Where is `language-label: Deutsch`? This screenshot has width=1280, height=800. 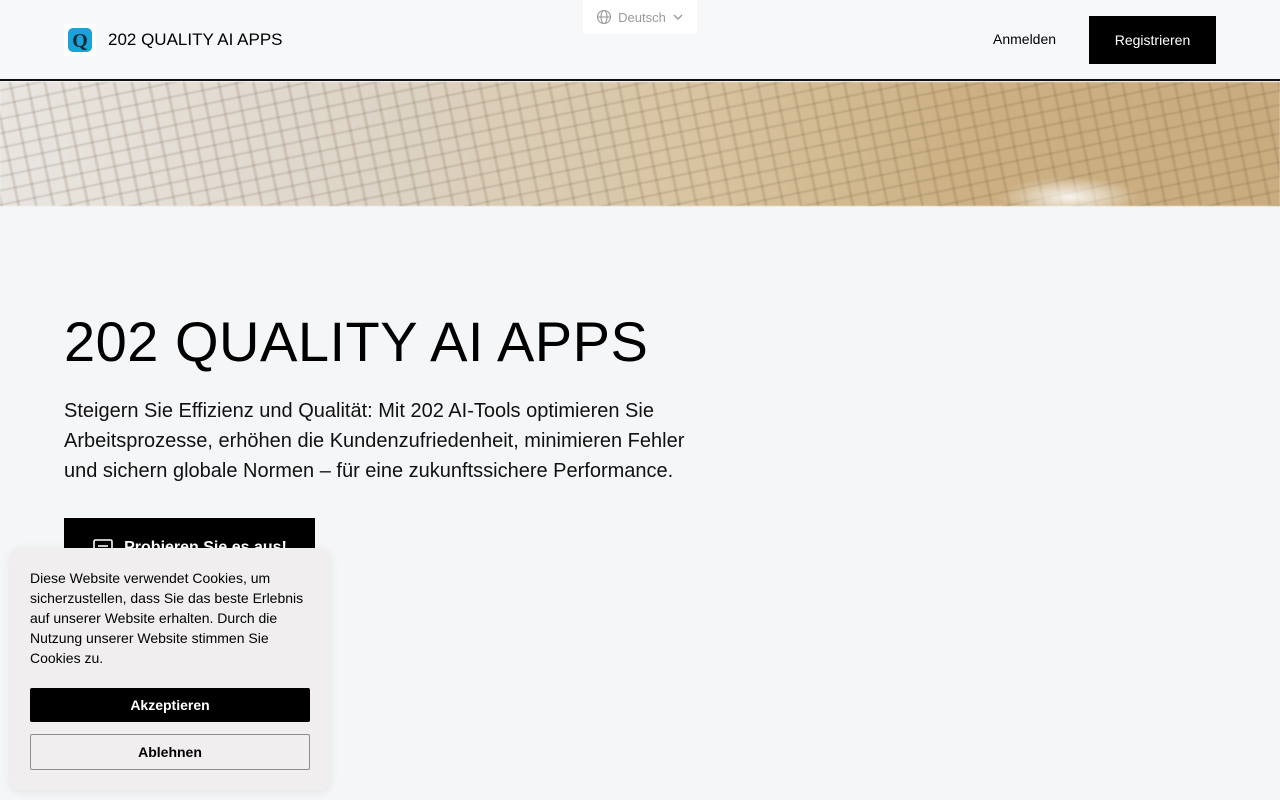
language-label: Deutsch is located at coordinates (642, 17).